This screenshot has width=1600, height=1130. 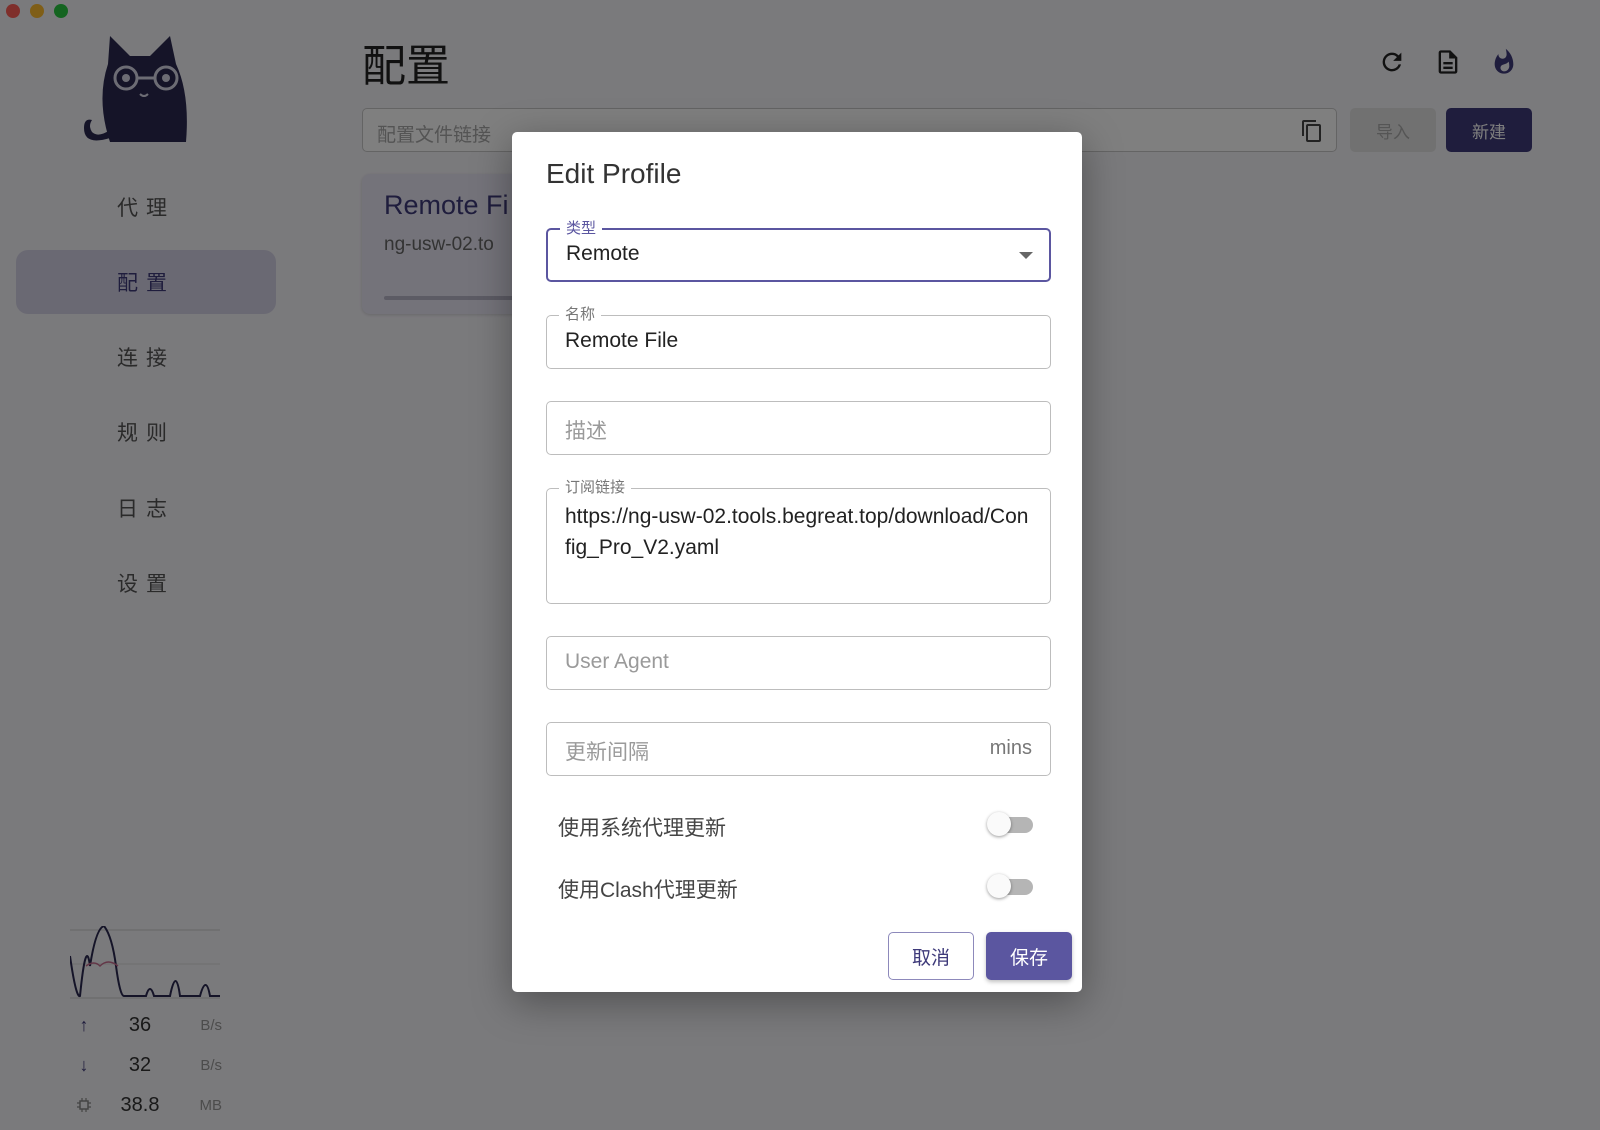 What do you see at coordinates (614, 173) in the screenshot?
I see `dialog-title: Edit Profile` at bounding box center [614, 173].